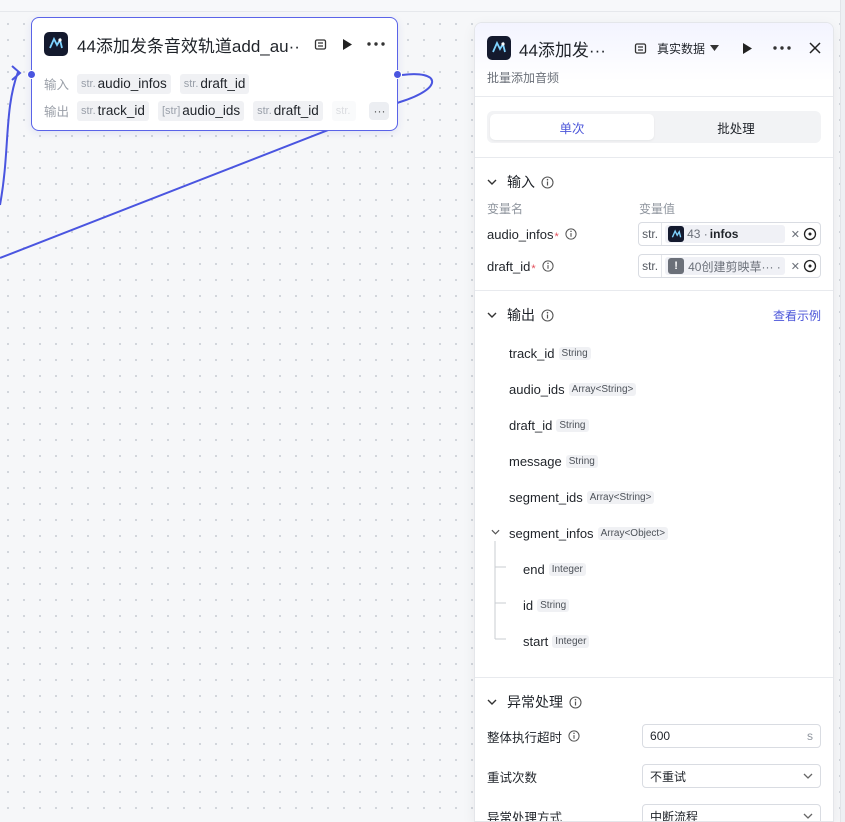 The width and height of the screenshot is (845, 822). I want to click on input-section-title: 输入, so click(521, 182).